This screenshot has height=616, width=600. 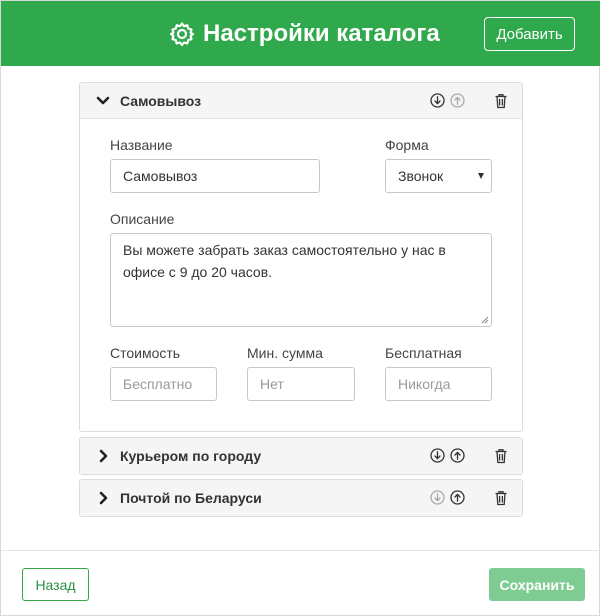 What do you see at coordinates (301, 101) in the screenshot?
I see `panel-header: Самовывоз` at bounding box center [301, 101].